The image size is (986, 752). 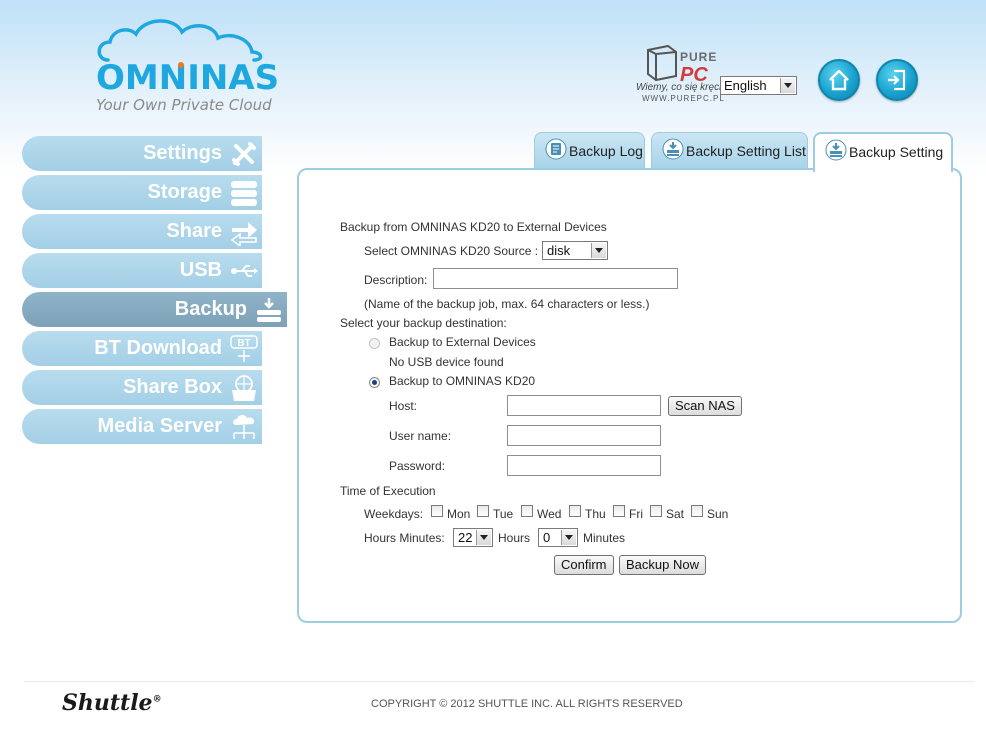 What do you see at coordinates (662, 63) in the screenshot?
I see `computer-case-icon` at bounding box center [662, 63].